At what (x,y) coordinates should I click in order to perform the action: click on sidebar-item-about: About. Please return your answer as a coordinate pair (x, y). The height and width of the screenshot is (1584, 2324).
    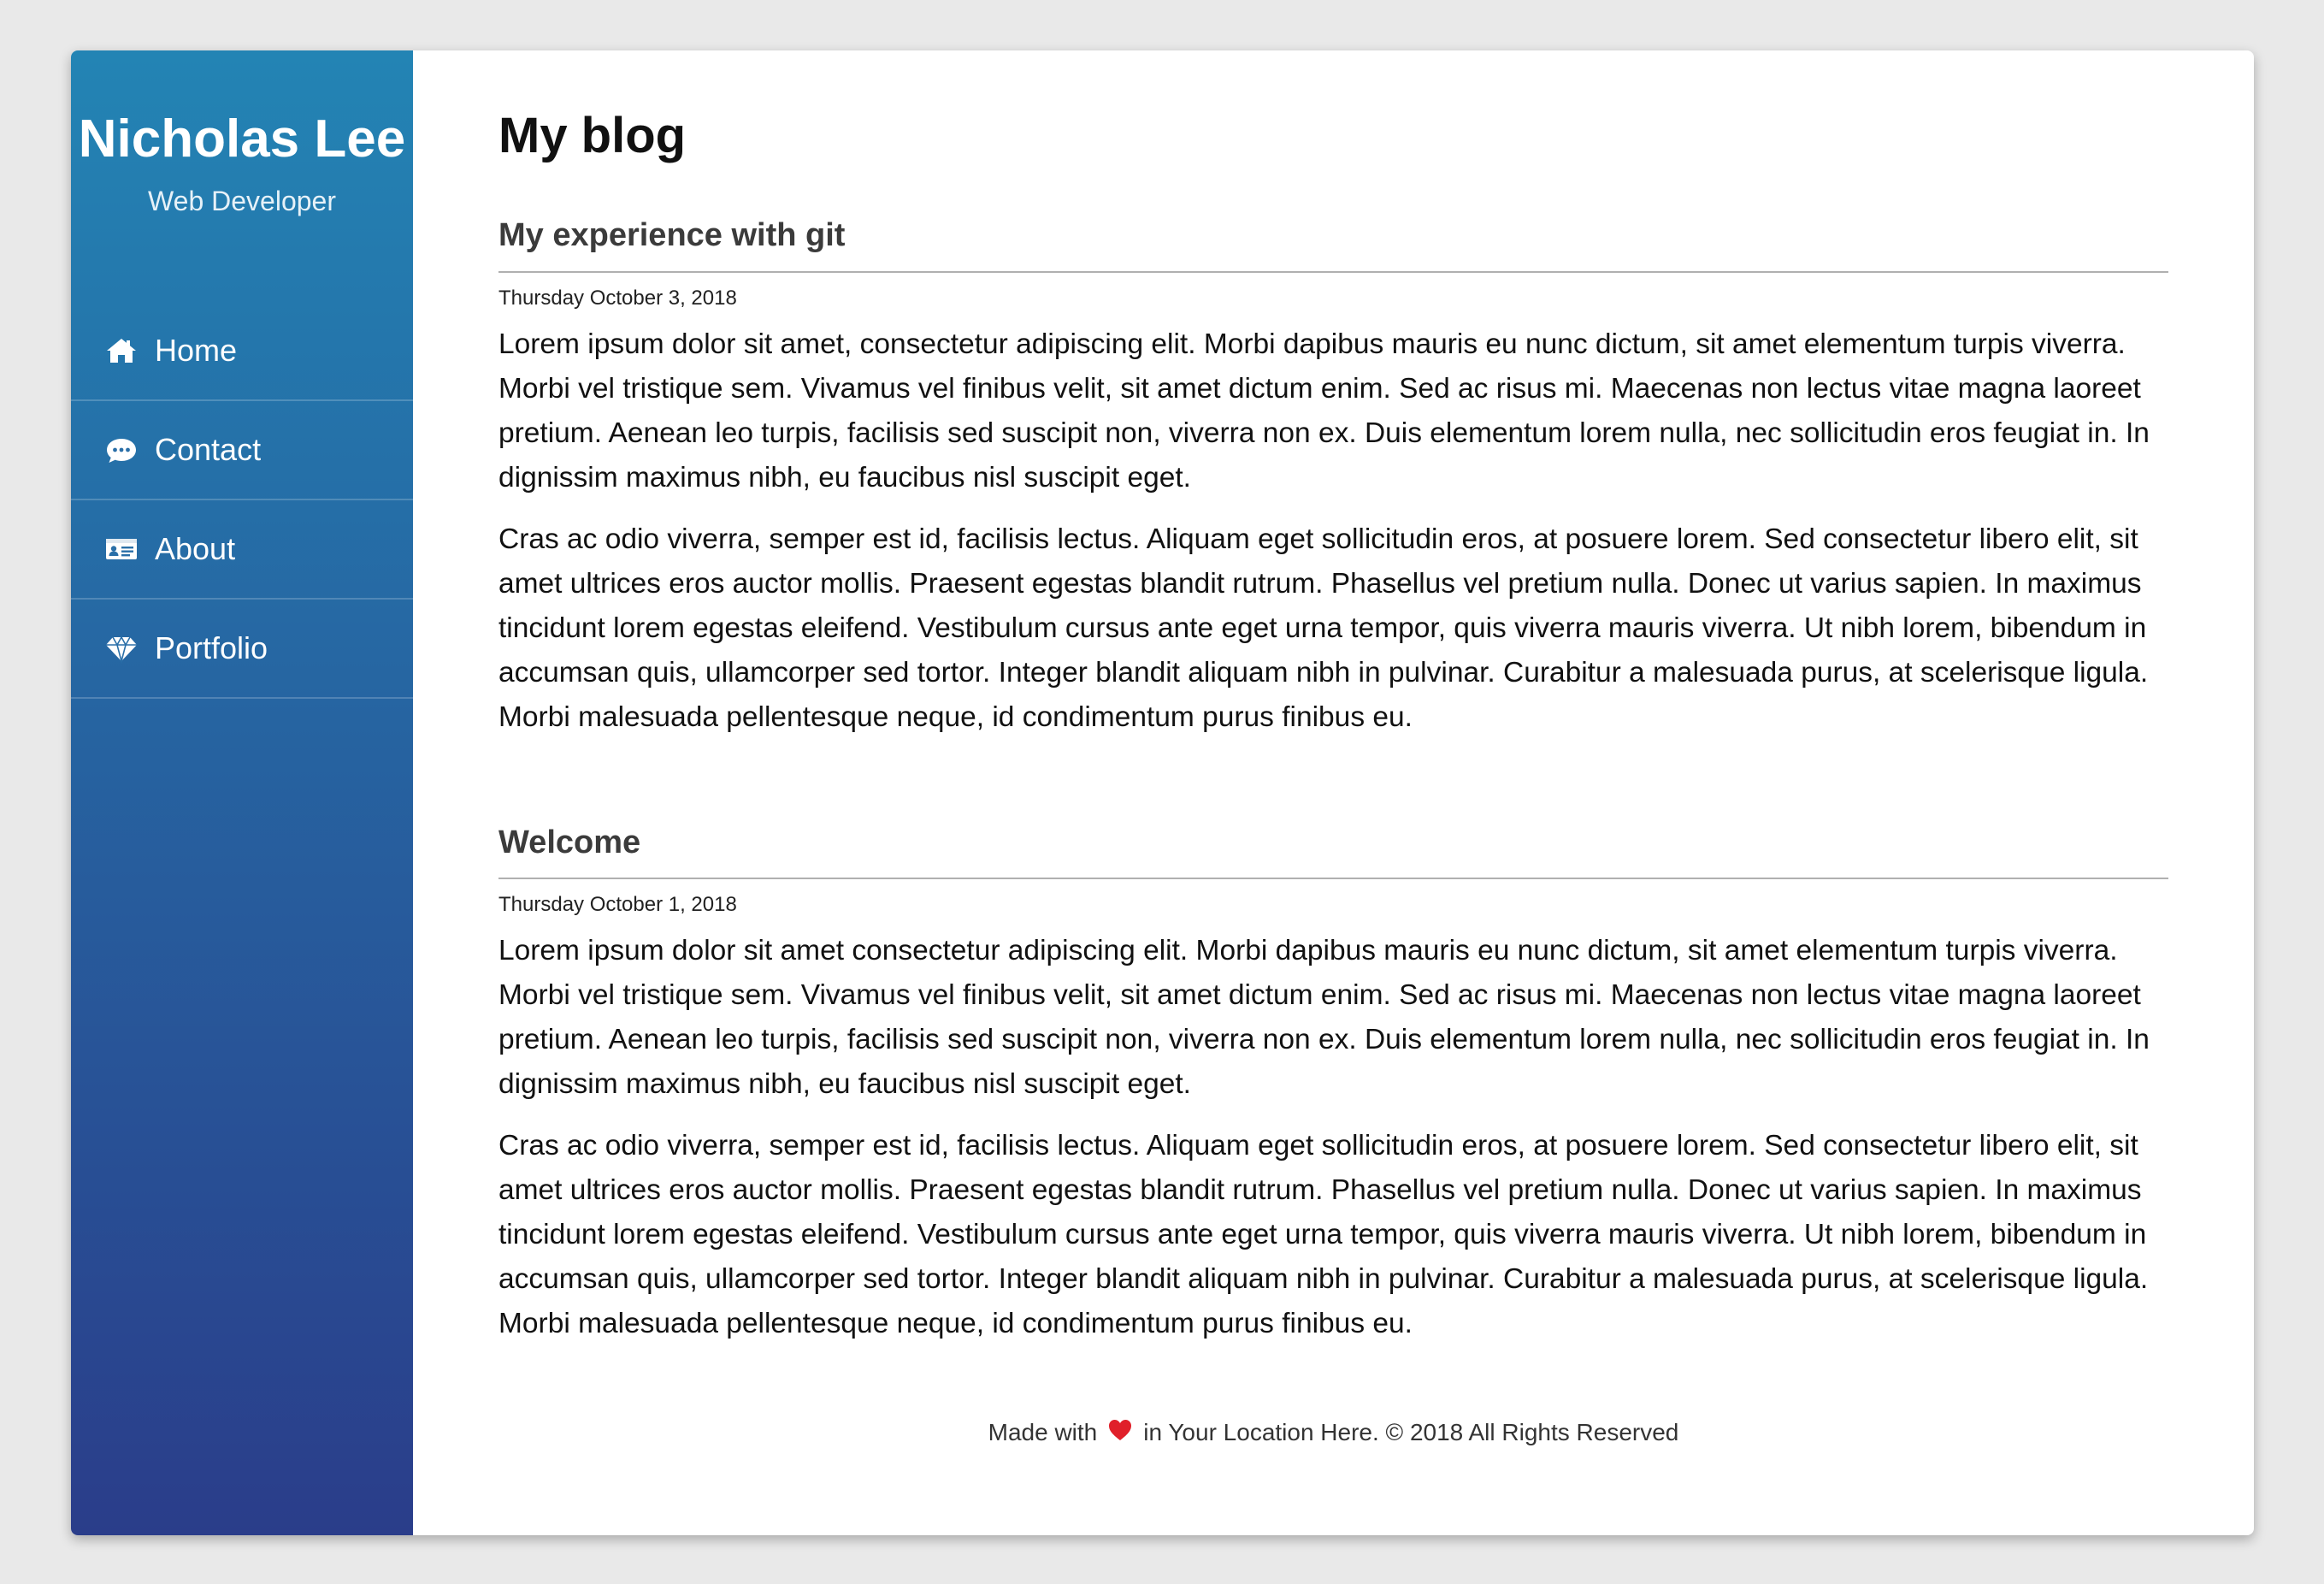
    Looking at the image, I should click on (242, 550).